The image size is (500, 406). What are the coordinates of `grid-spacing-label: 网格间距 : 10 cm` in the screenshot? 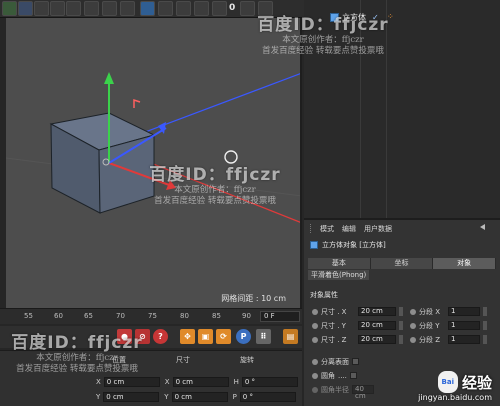 It's located at (253, 298).